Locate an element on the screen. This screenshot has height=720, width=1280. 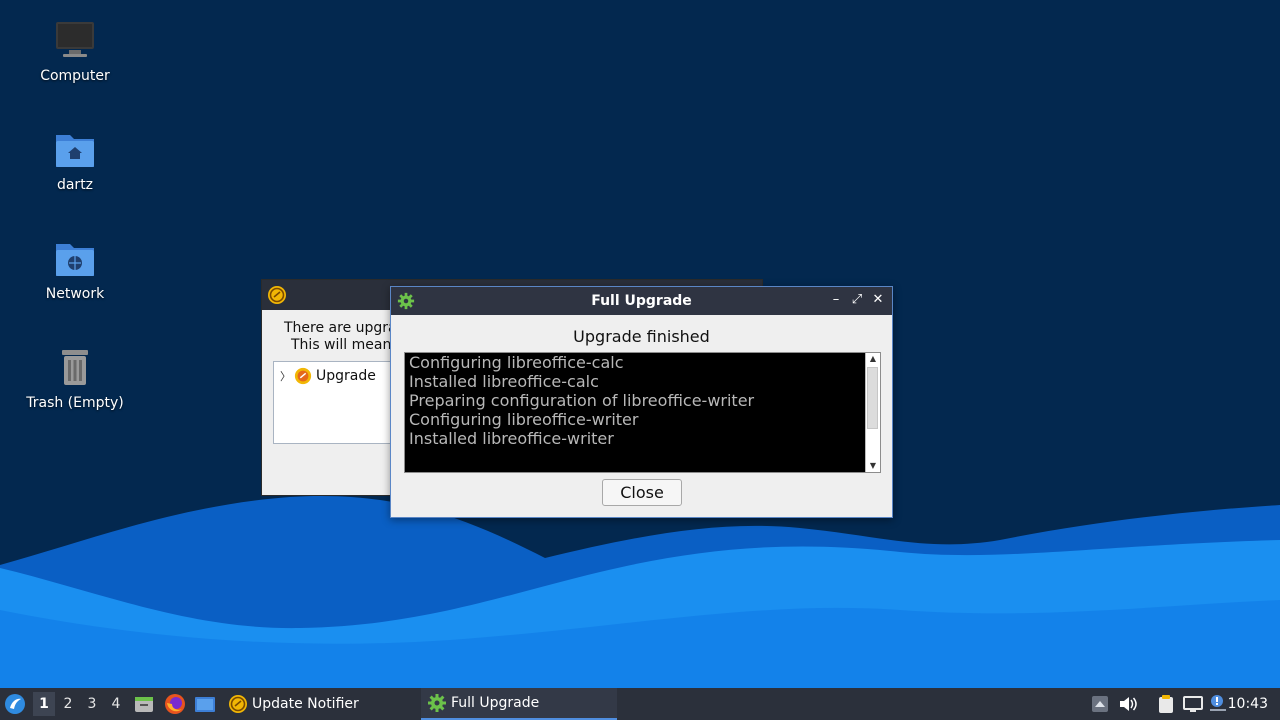
close-button: Close is located at coordinates (642, 492).